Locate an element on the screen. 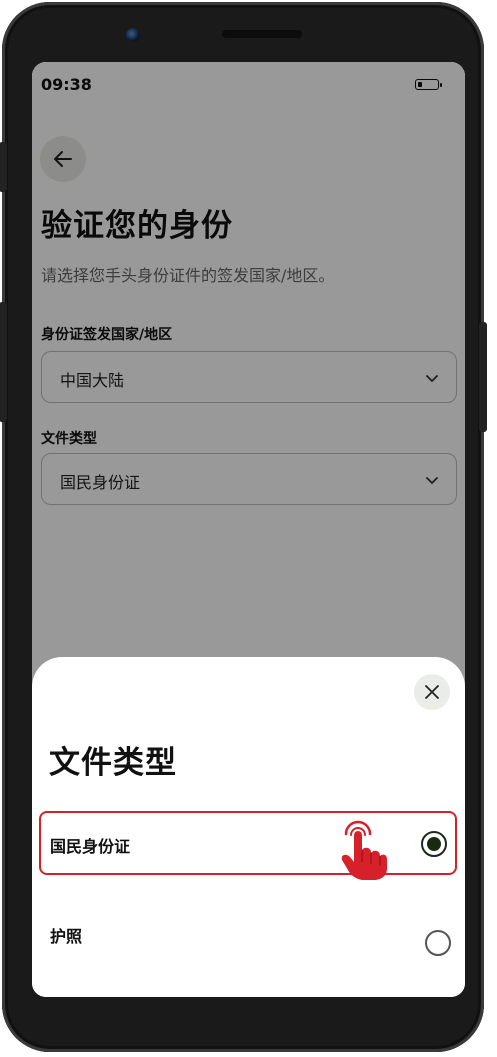 The width and height of the screenshot is (497, 1057). close-button is located at coordinates (432, 692).